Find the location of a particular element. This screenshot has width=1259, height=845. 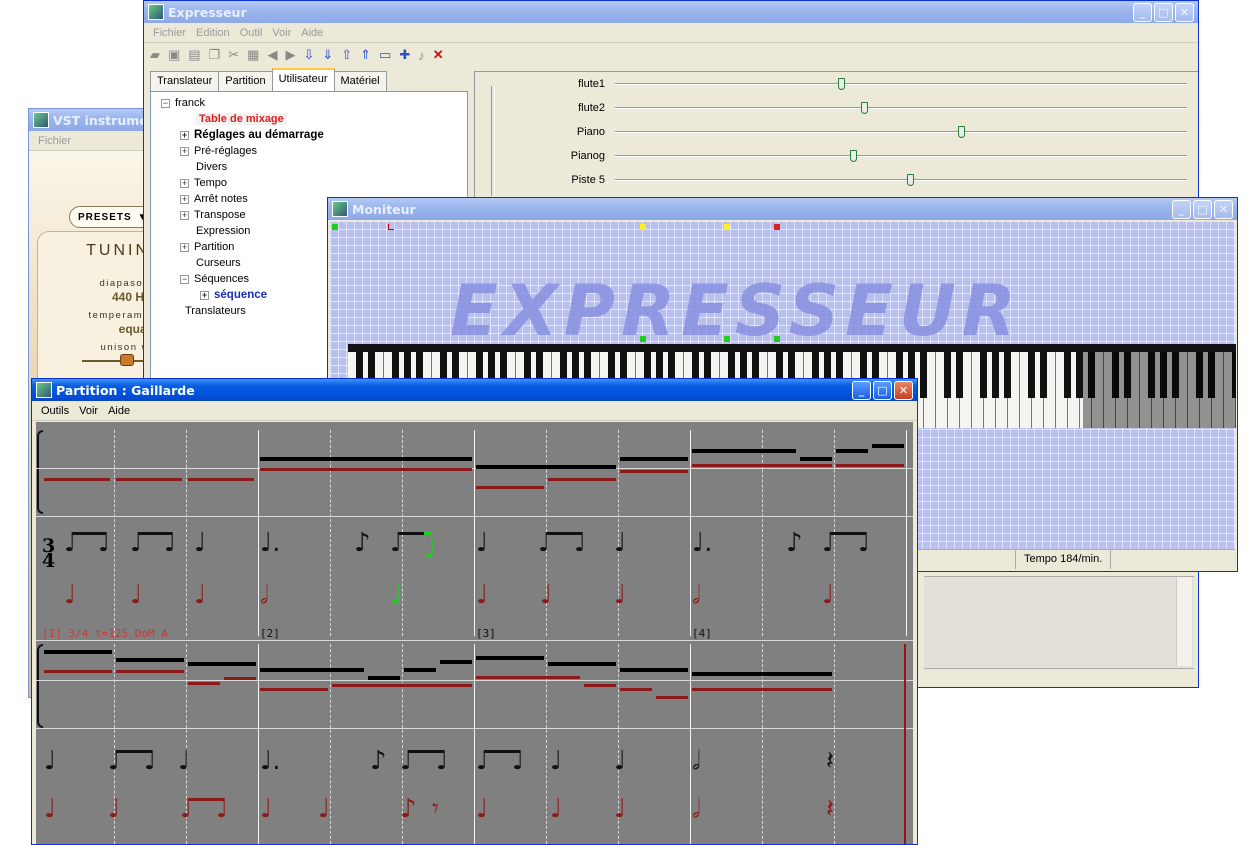

cut-icon: ✂ is located at coordinates (233, 55).